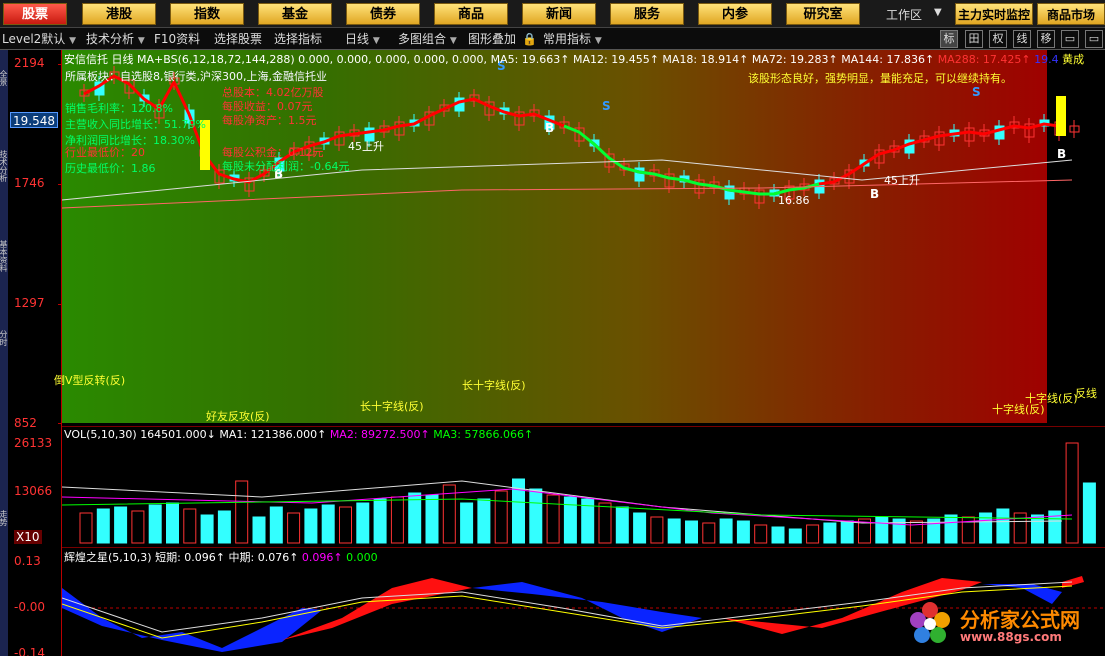 The width and height of the screenshot is (1105, 656). Describe the element at coordinates (105, 152) in the screenshot. I see `fin-industry-low: 行业最低价：20` at that location.